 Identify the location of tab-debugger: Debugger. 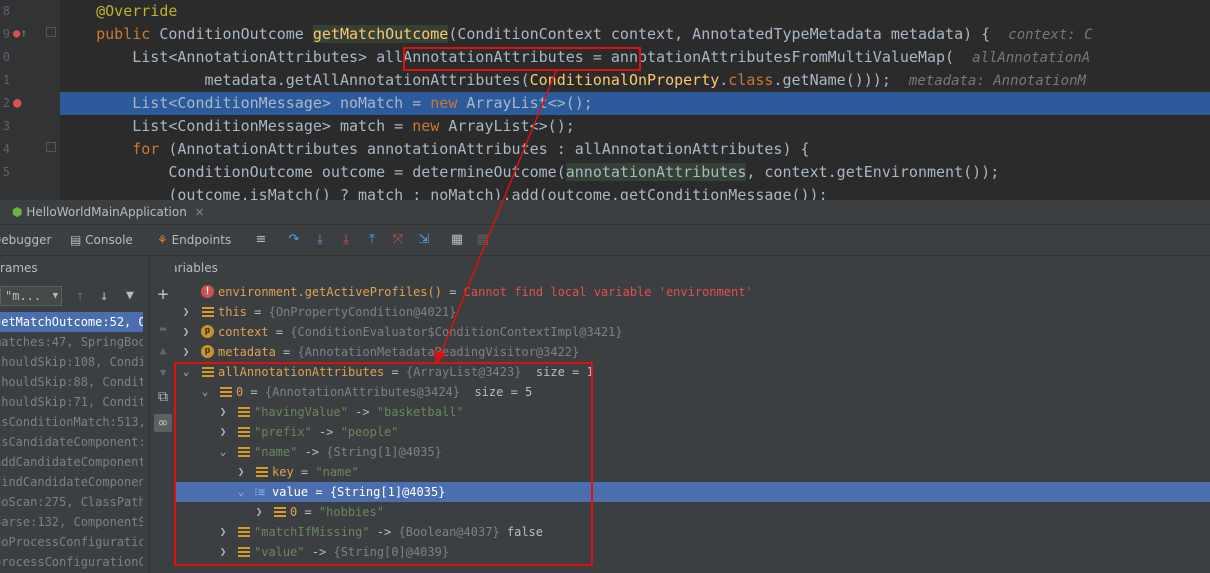
(25, 240).